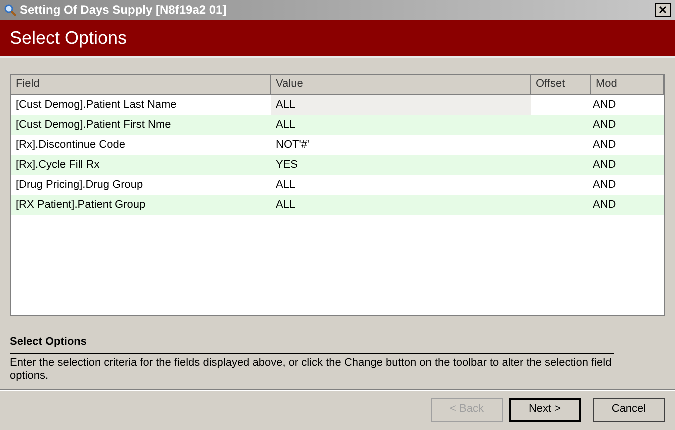 Image resolution: width=675 pixels, height=430 pixels. Describe the element at coordinates (69, 38) in the screenshot. I see `header-title: Select Options` at that location.